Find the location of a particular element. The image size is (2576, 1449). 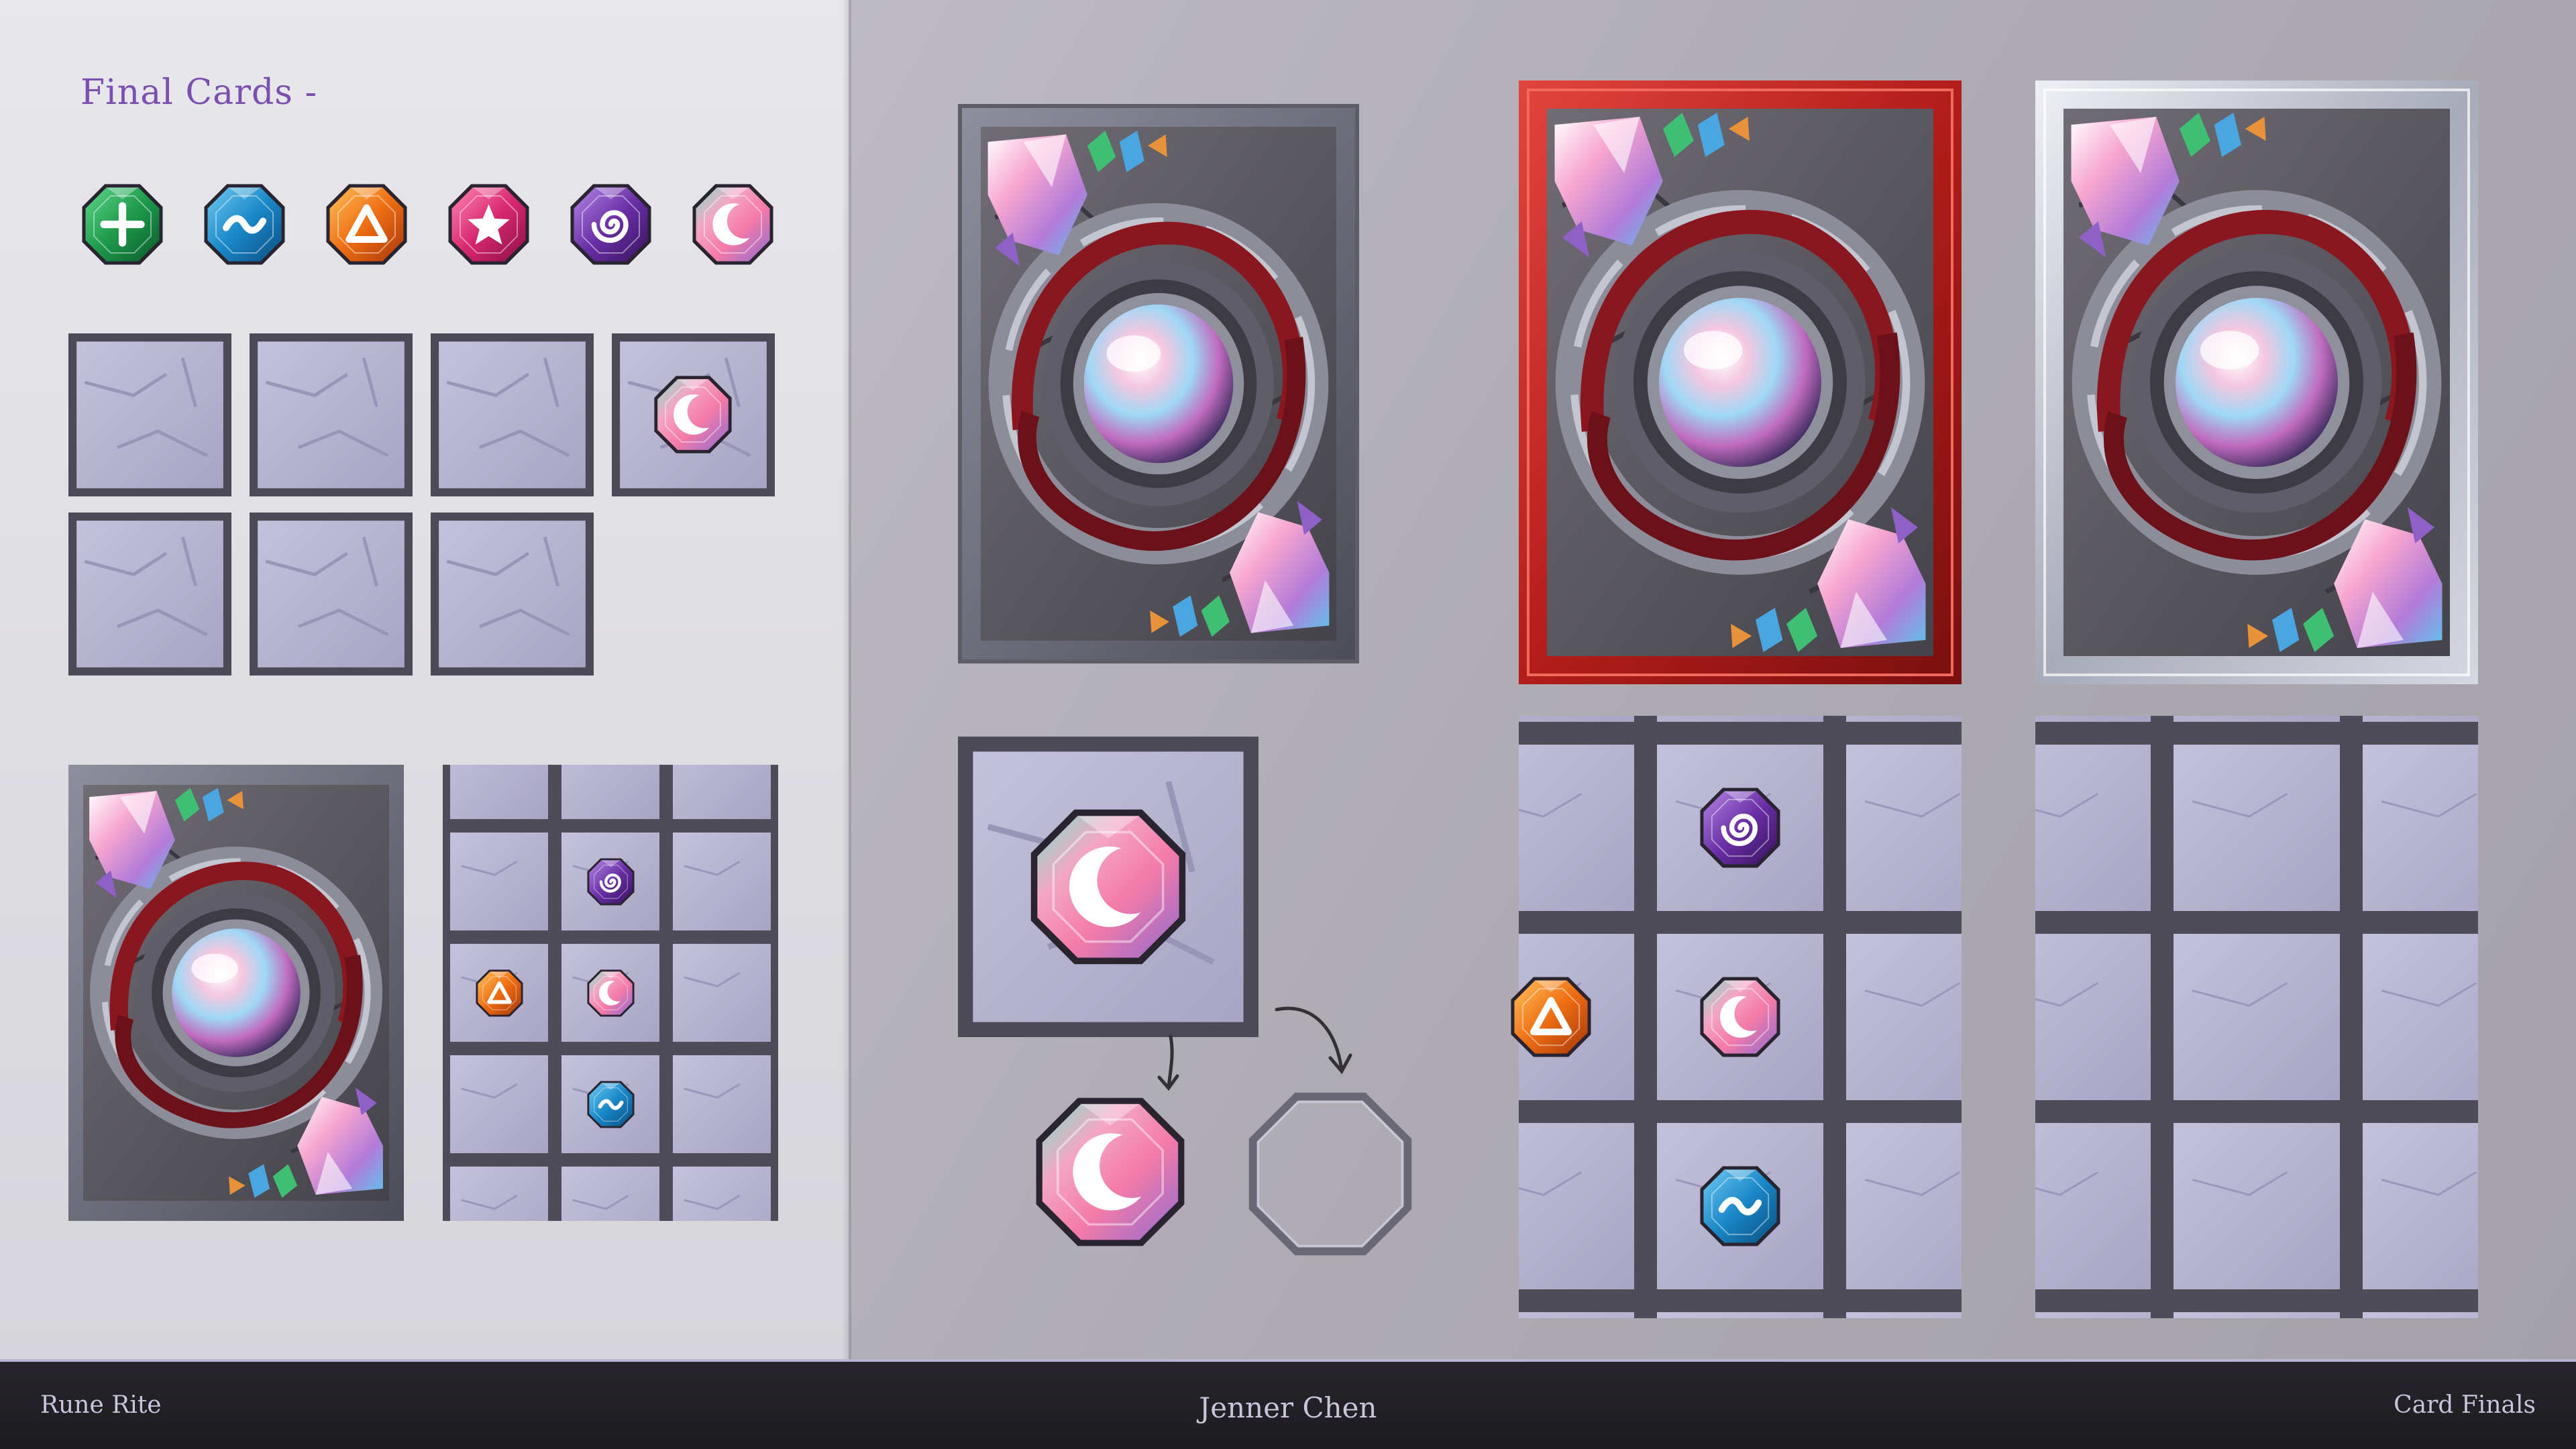

rune-gem-triangle is located at coordinates (367, 224).